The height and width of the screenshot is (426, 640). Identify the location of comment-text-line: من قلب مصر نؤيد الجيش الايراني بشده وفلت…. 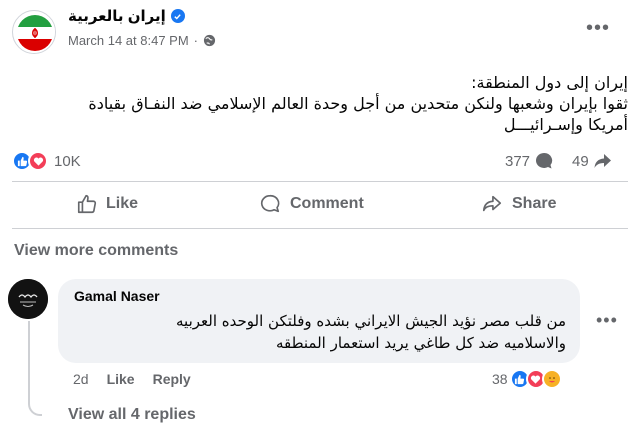
(371, 321).